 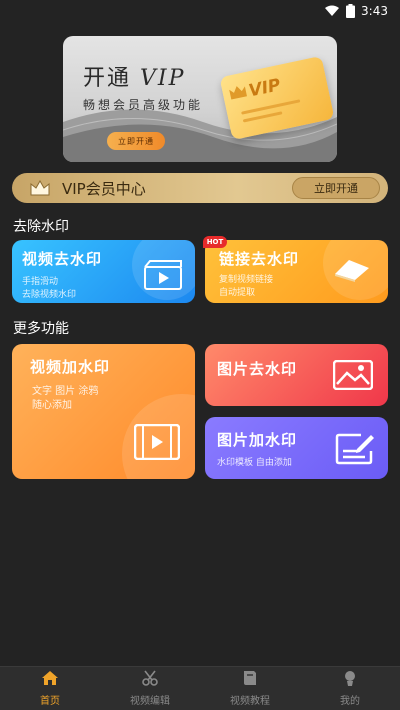 What do you see at coordinates (103, 411) in the screenshot?
I see `video-add-watermark-card: 视频加水印 文字 图片 涂鸦 随心添加` at bounding box center [103, 411].